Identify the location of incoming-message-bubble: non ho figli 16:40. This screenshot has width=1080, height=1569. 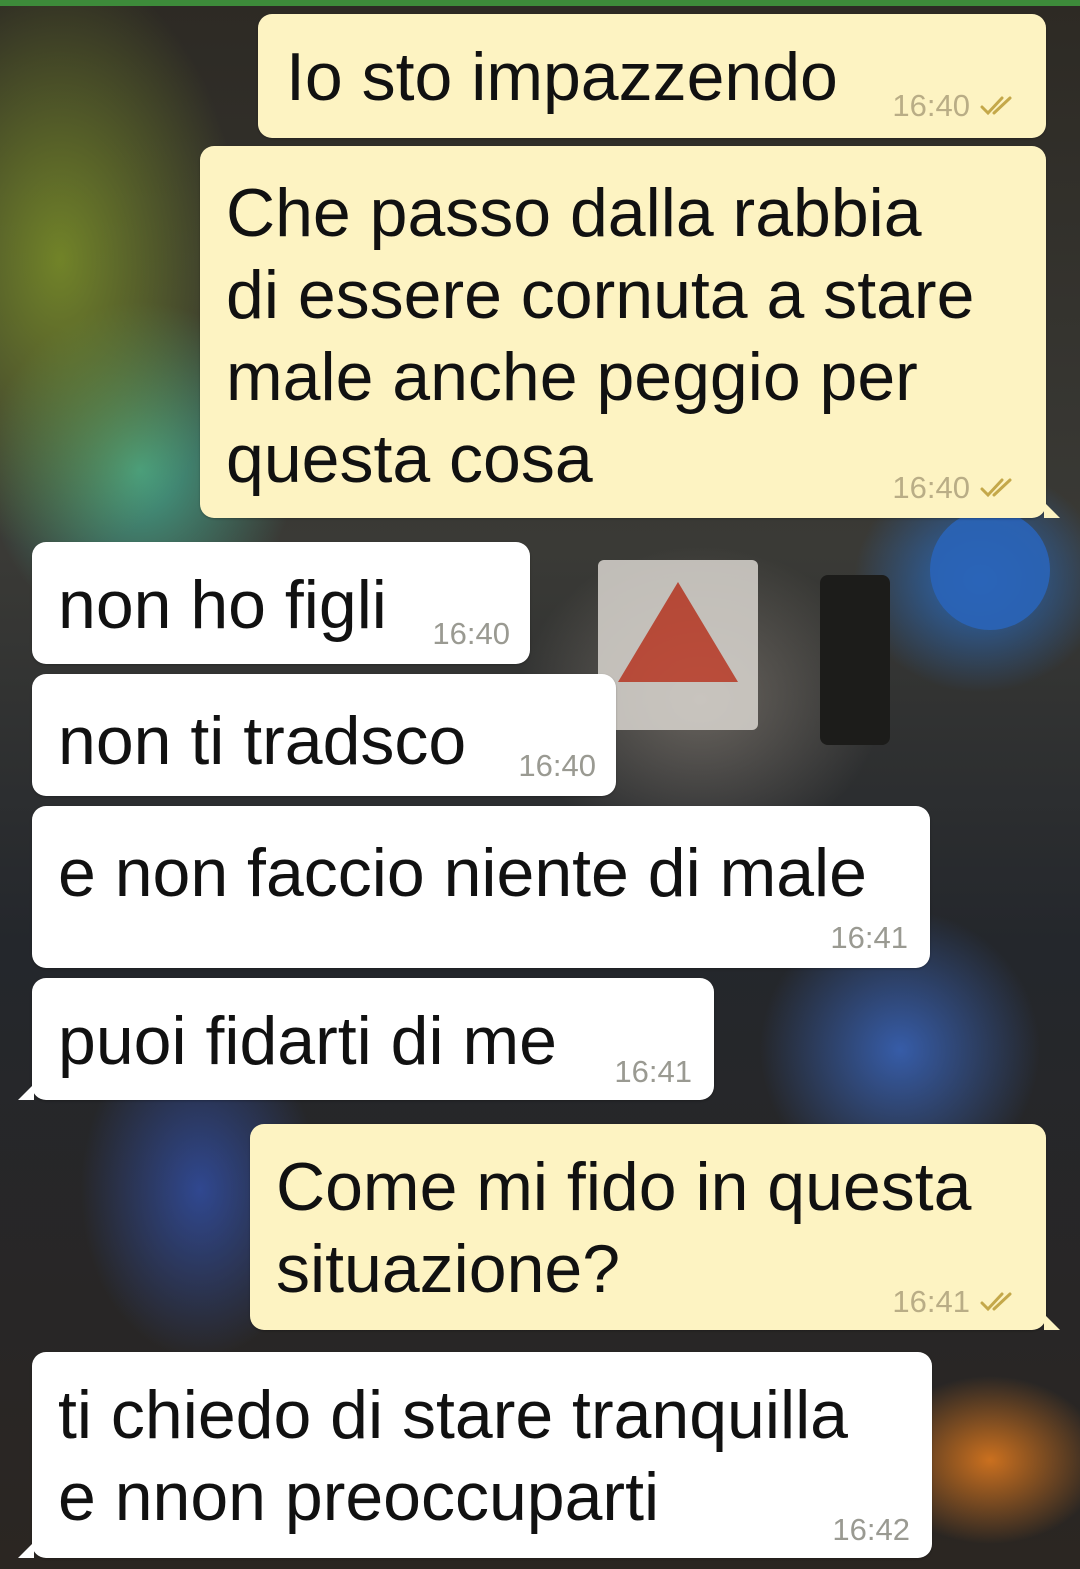
(281, 603).